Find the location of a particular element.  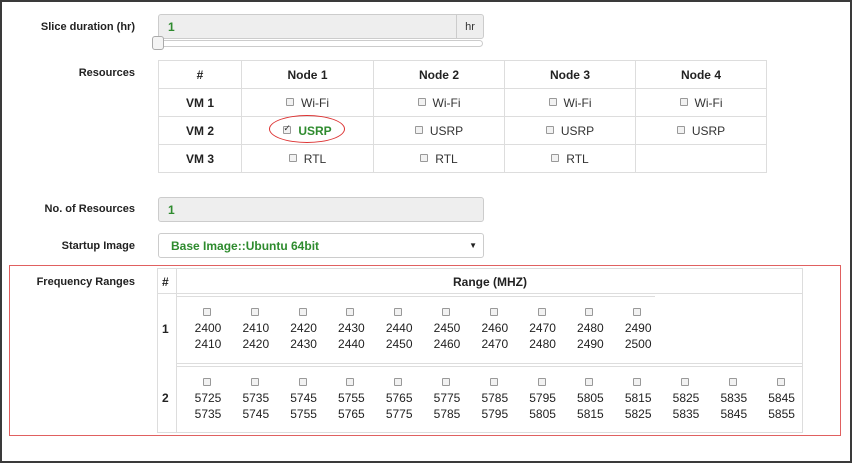

frequency-range-option: 5745 5755 is located at coordinates (304, 400).